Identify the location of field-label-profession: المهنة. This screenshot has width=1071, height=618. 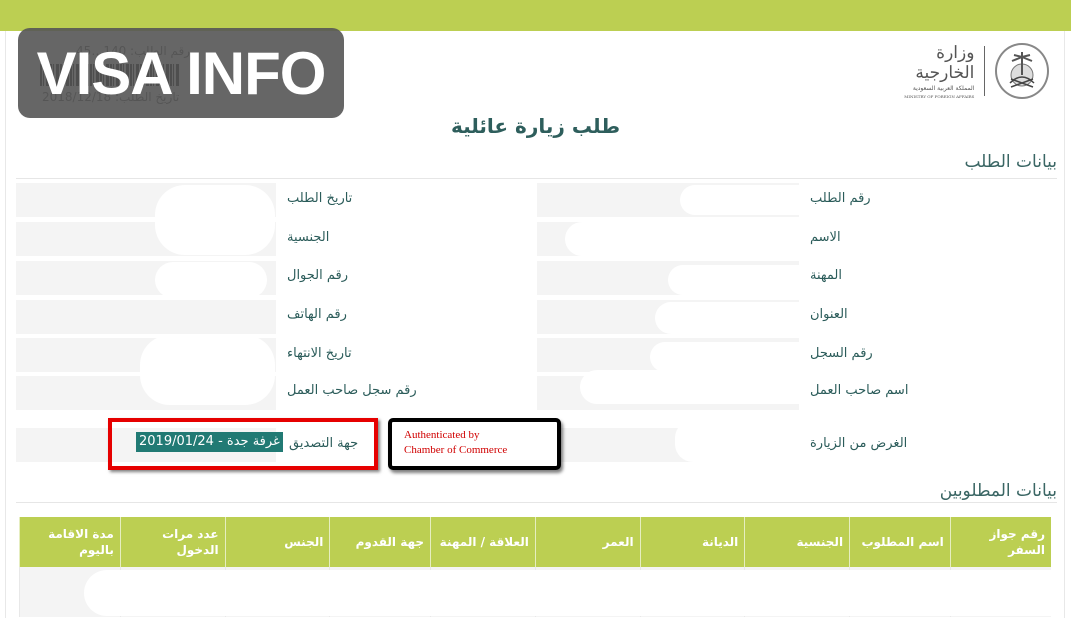
(826, 275).